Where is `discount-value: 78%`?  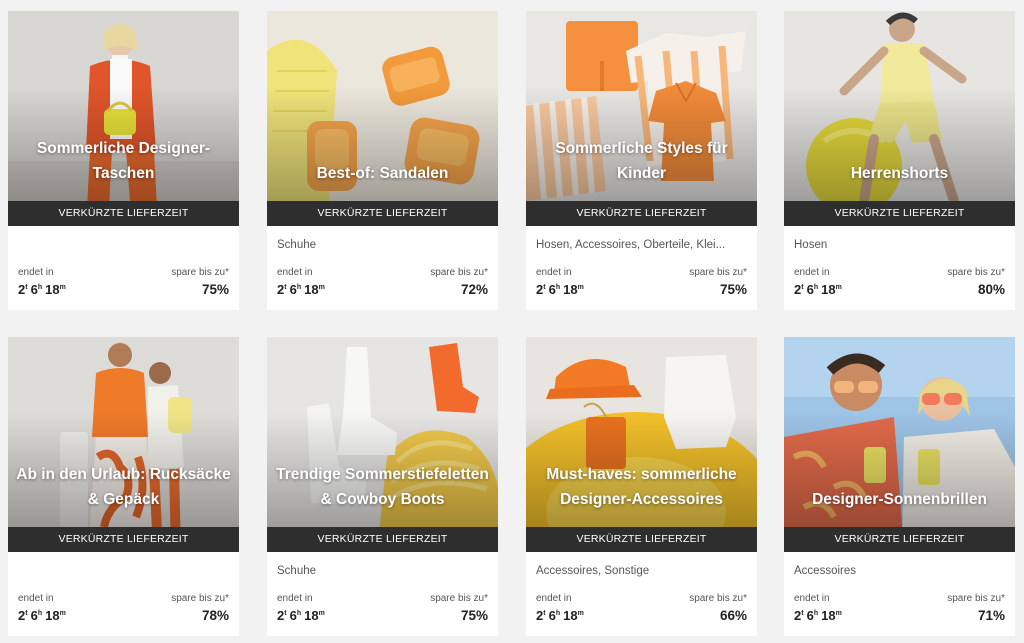 discount-value: 78% is located at coordinates (215, 615).